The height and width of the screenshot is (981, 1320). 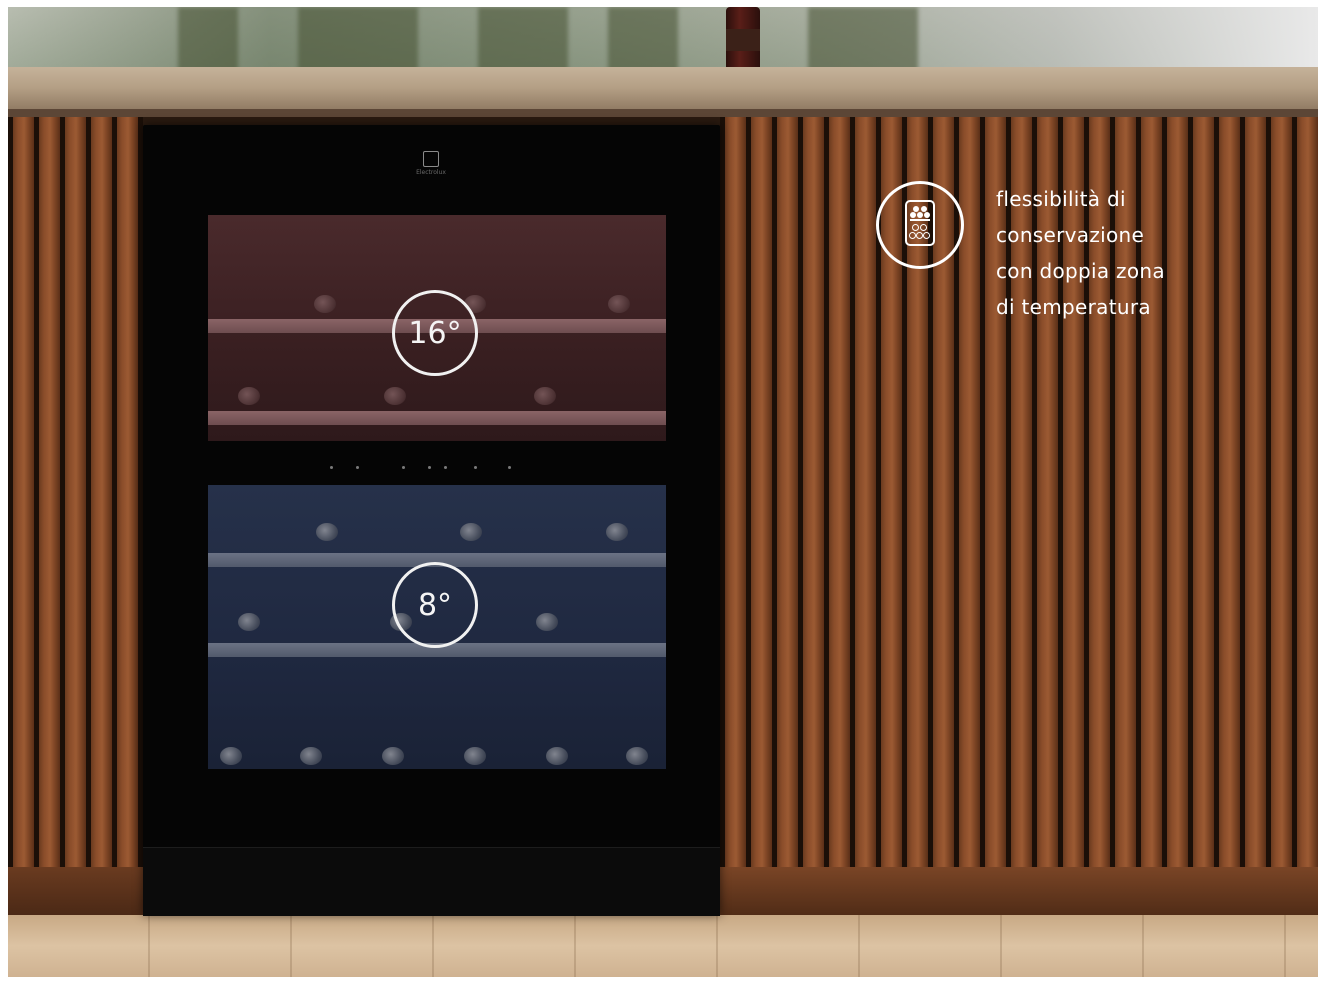 I want to click on cabinet-plinth-left, so click(x=75, y=892).